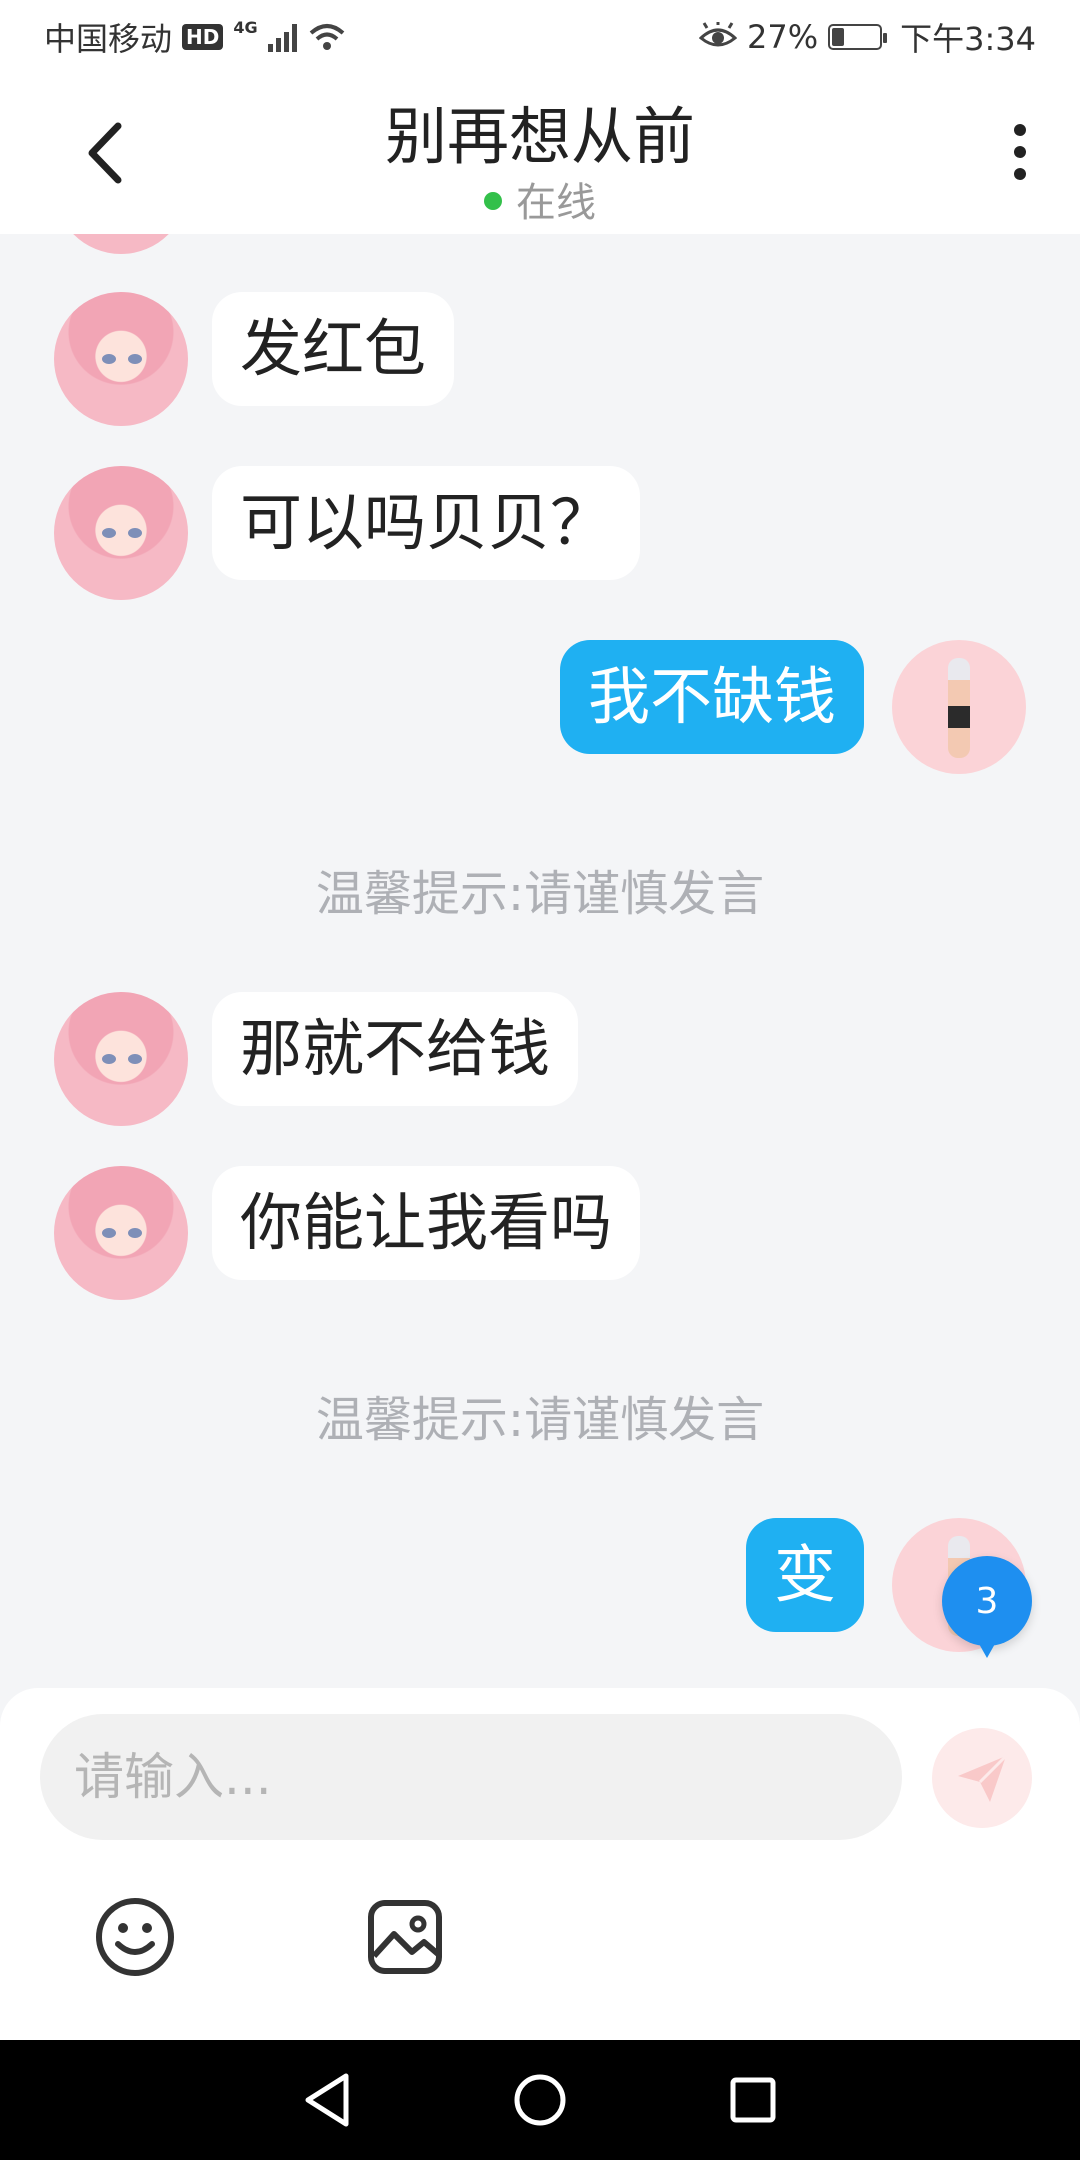 This screenshot has width=1080, height=2160. I want to click on message-bubble: 你能让我看吗, so click(426, 1223).